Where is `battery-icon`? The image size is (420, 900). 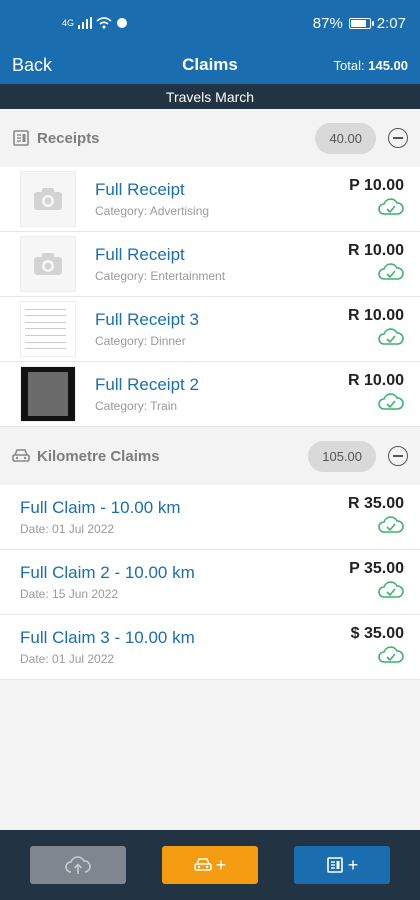 battery-icon is located at coordinates (361, 23).